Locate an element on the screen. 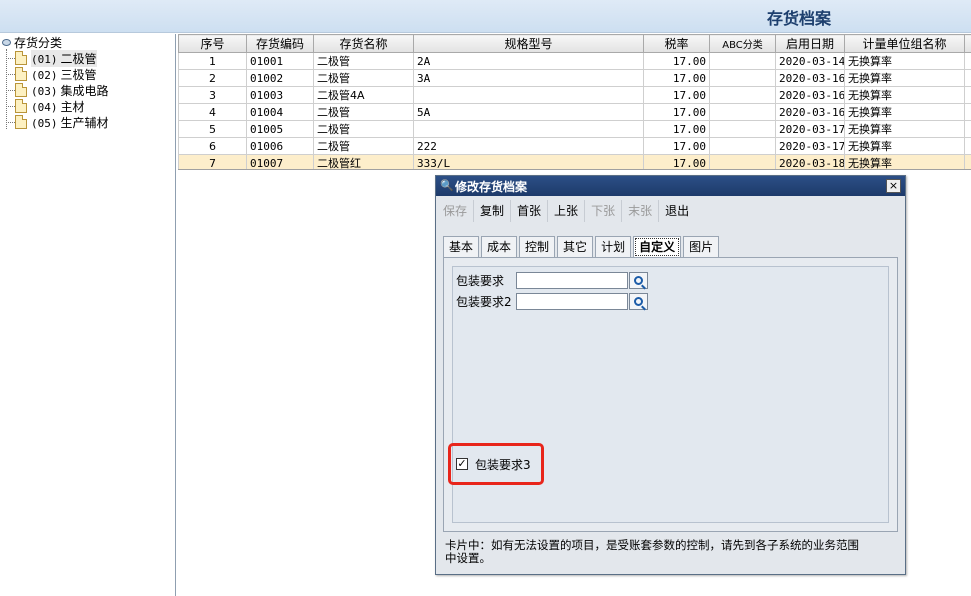 This screenshot has width=971, height=596. table-row: 4 01004 二极管 5A 17.00 2020-03-16 无换算率 is located at coordinates (574, 112).